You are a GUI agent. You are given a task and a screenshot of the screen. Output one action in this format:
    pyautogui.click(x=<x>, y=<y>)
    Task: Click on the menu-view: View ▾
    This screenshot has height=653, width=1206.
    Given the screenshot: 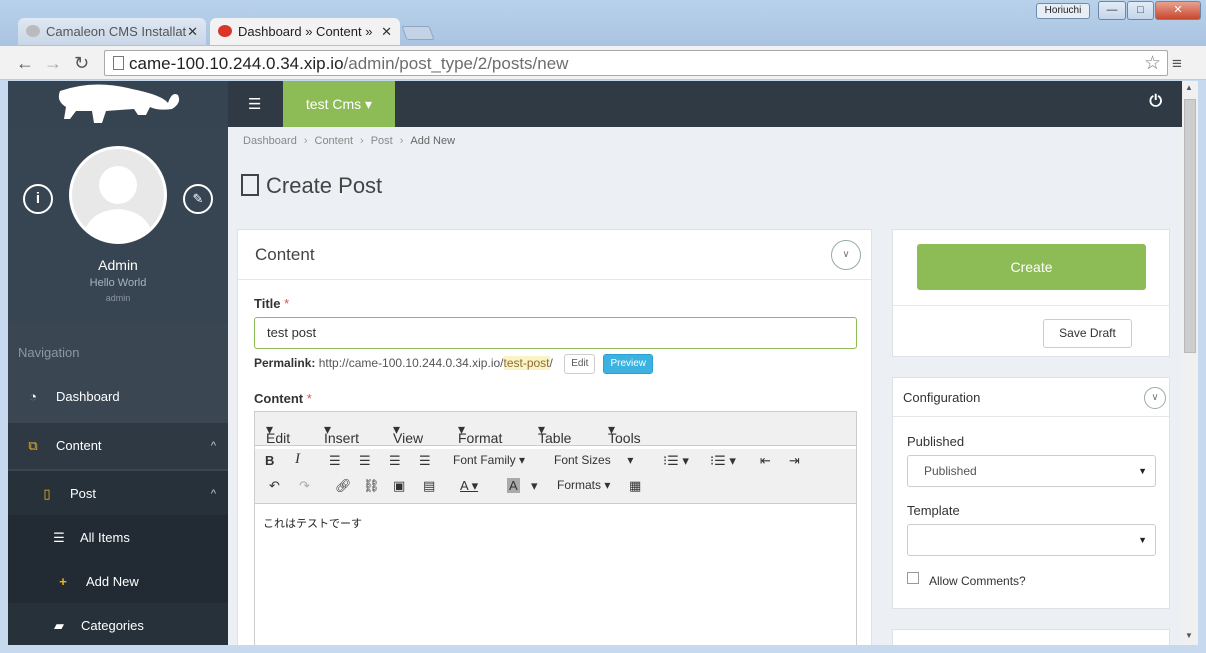 What is the action you would take?
    pyautogui.click(x=408, y=433)
    